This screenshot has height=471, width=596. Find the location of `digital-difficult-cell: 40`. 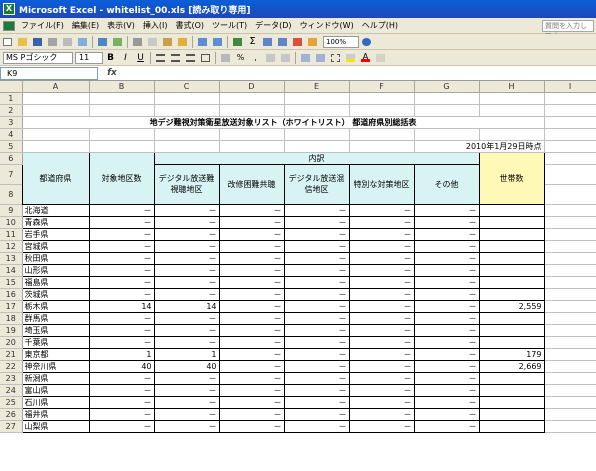

digital-difficult-cell: 40 is located at coordinates (186, 366).